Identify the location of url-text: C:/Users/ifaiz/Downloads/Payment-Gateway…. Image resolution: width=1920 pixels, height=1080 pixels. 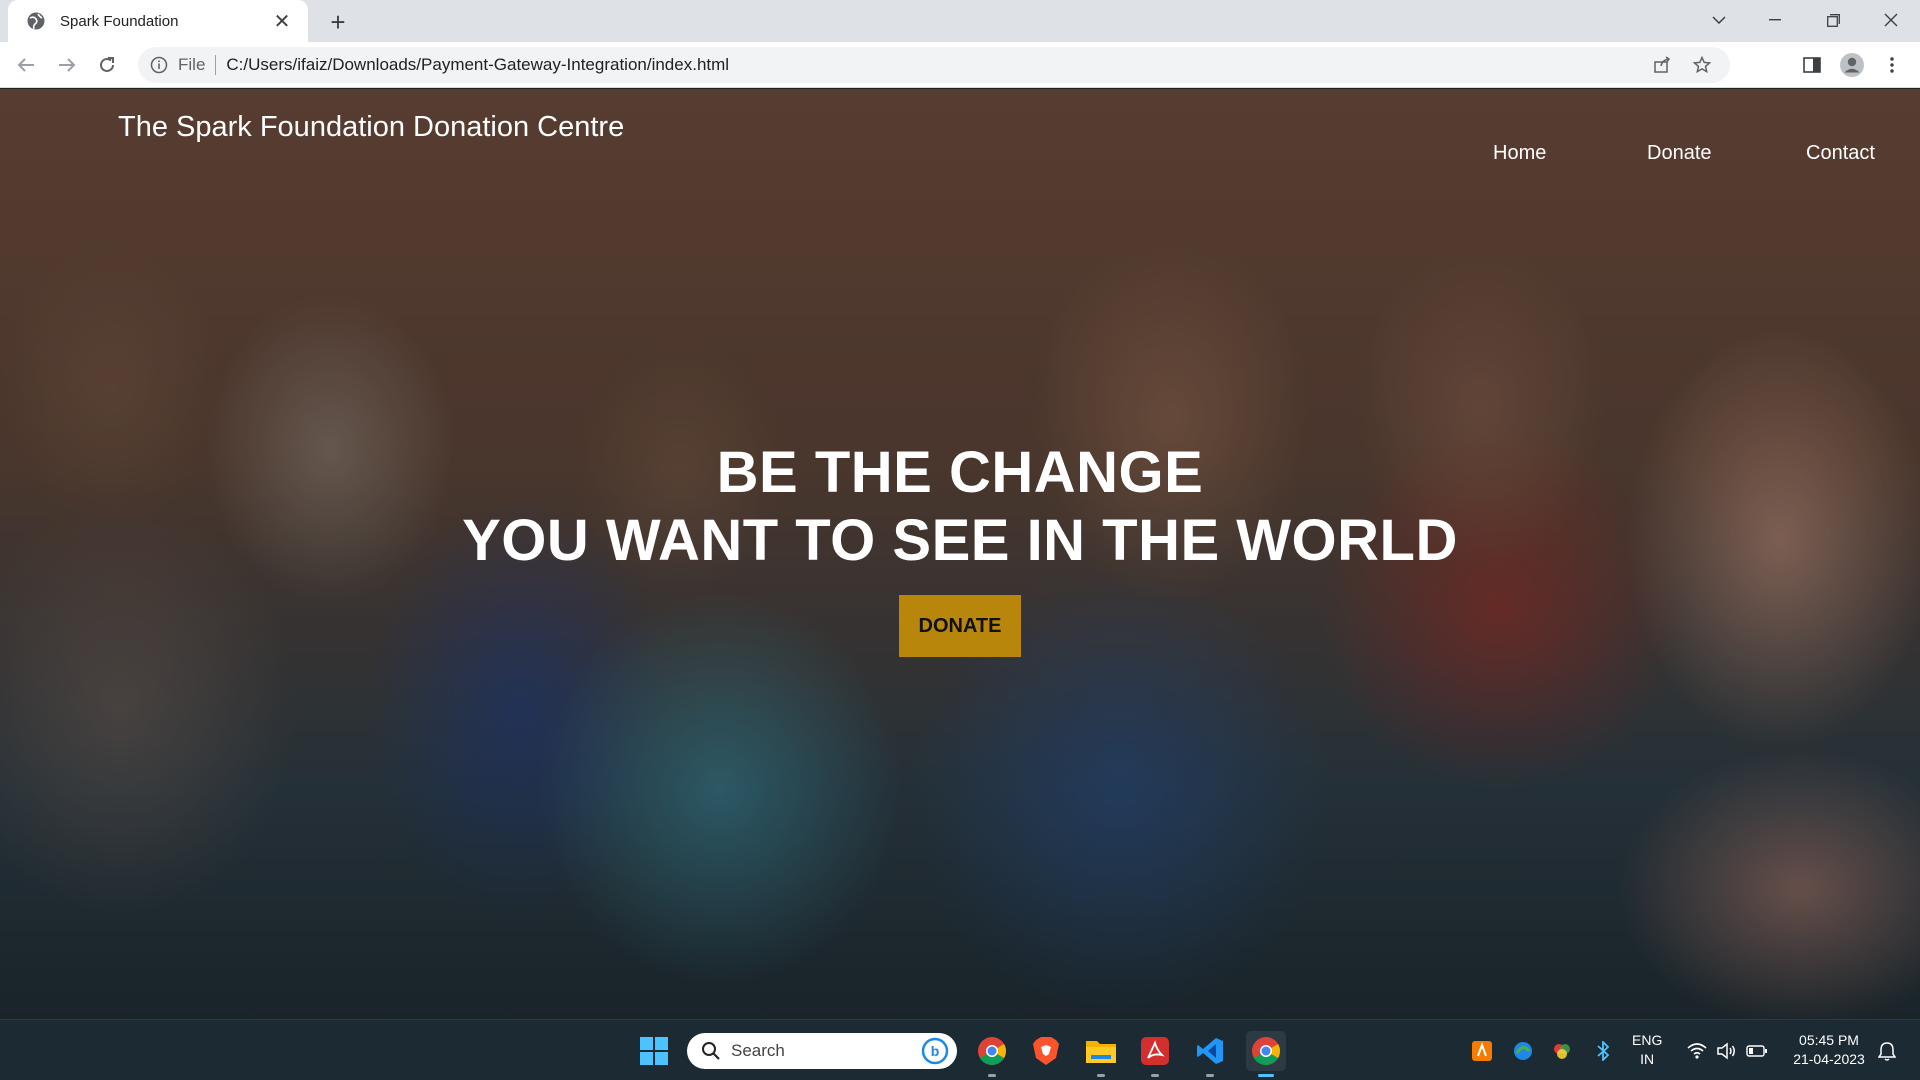
(477, 65).